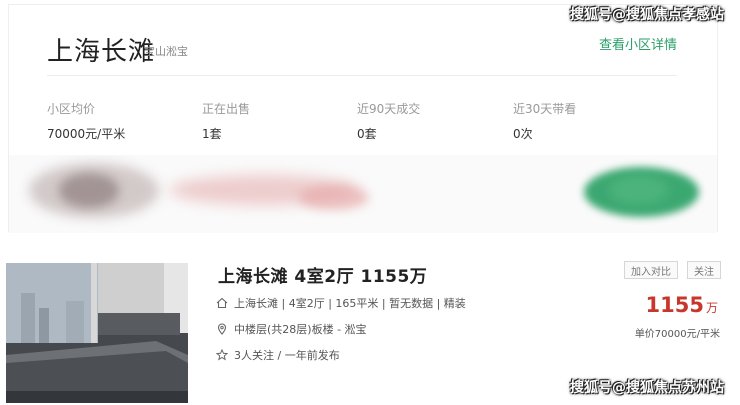 This screenshot has height=405, width=740. I want to click on stat-viewings-30-days: 近30天带看 0次, so click(544, 121).